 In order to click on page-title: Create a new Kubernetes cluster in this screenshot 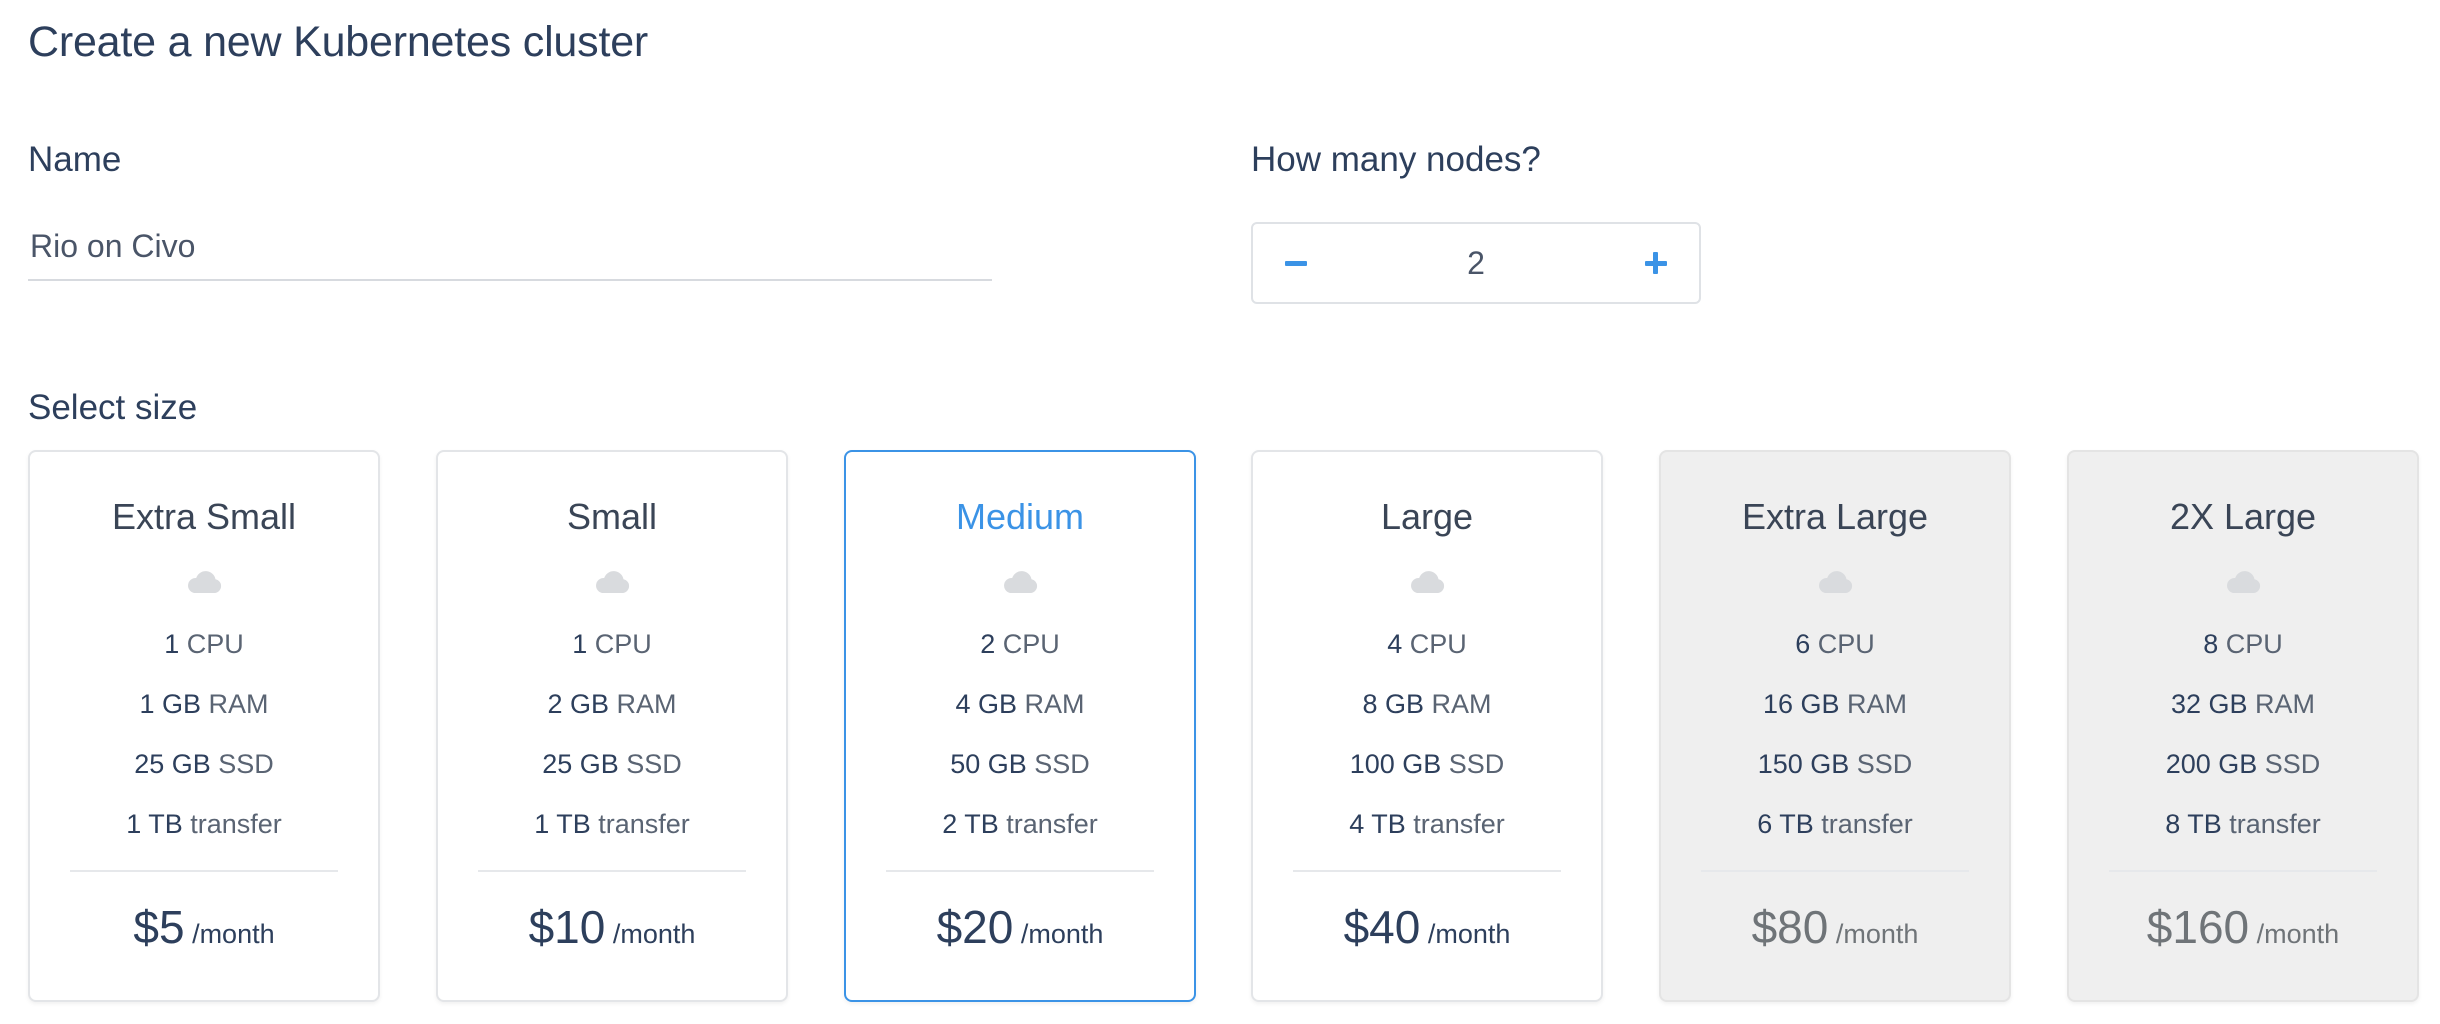, I will do `click(338, 42)`.